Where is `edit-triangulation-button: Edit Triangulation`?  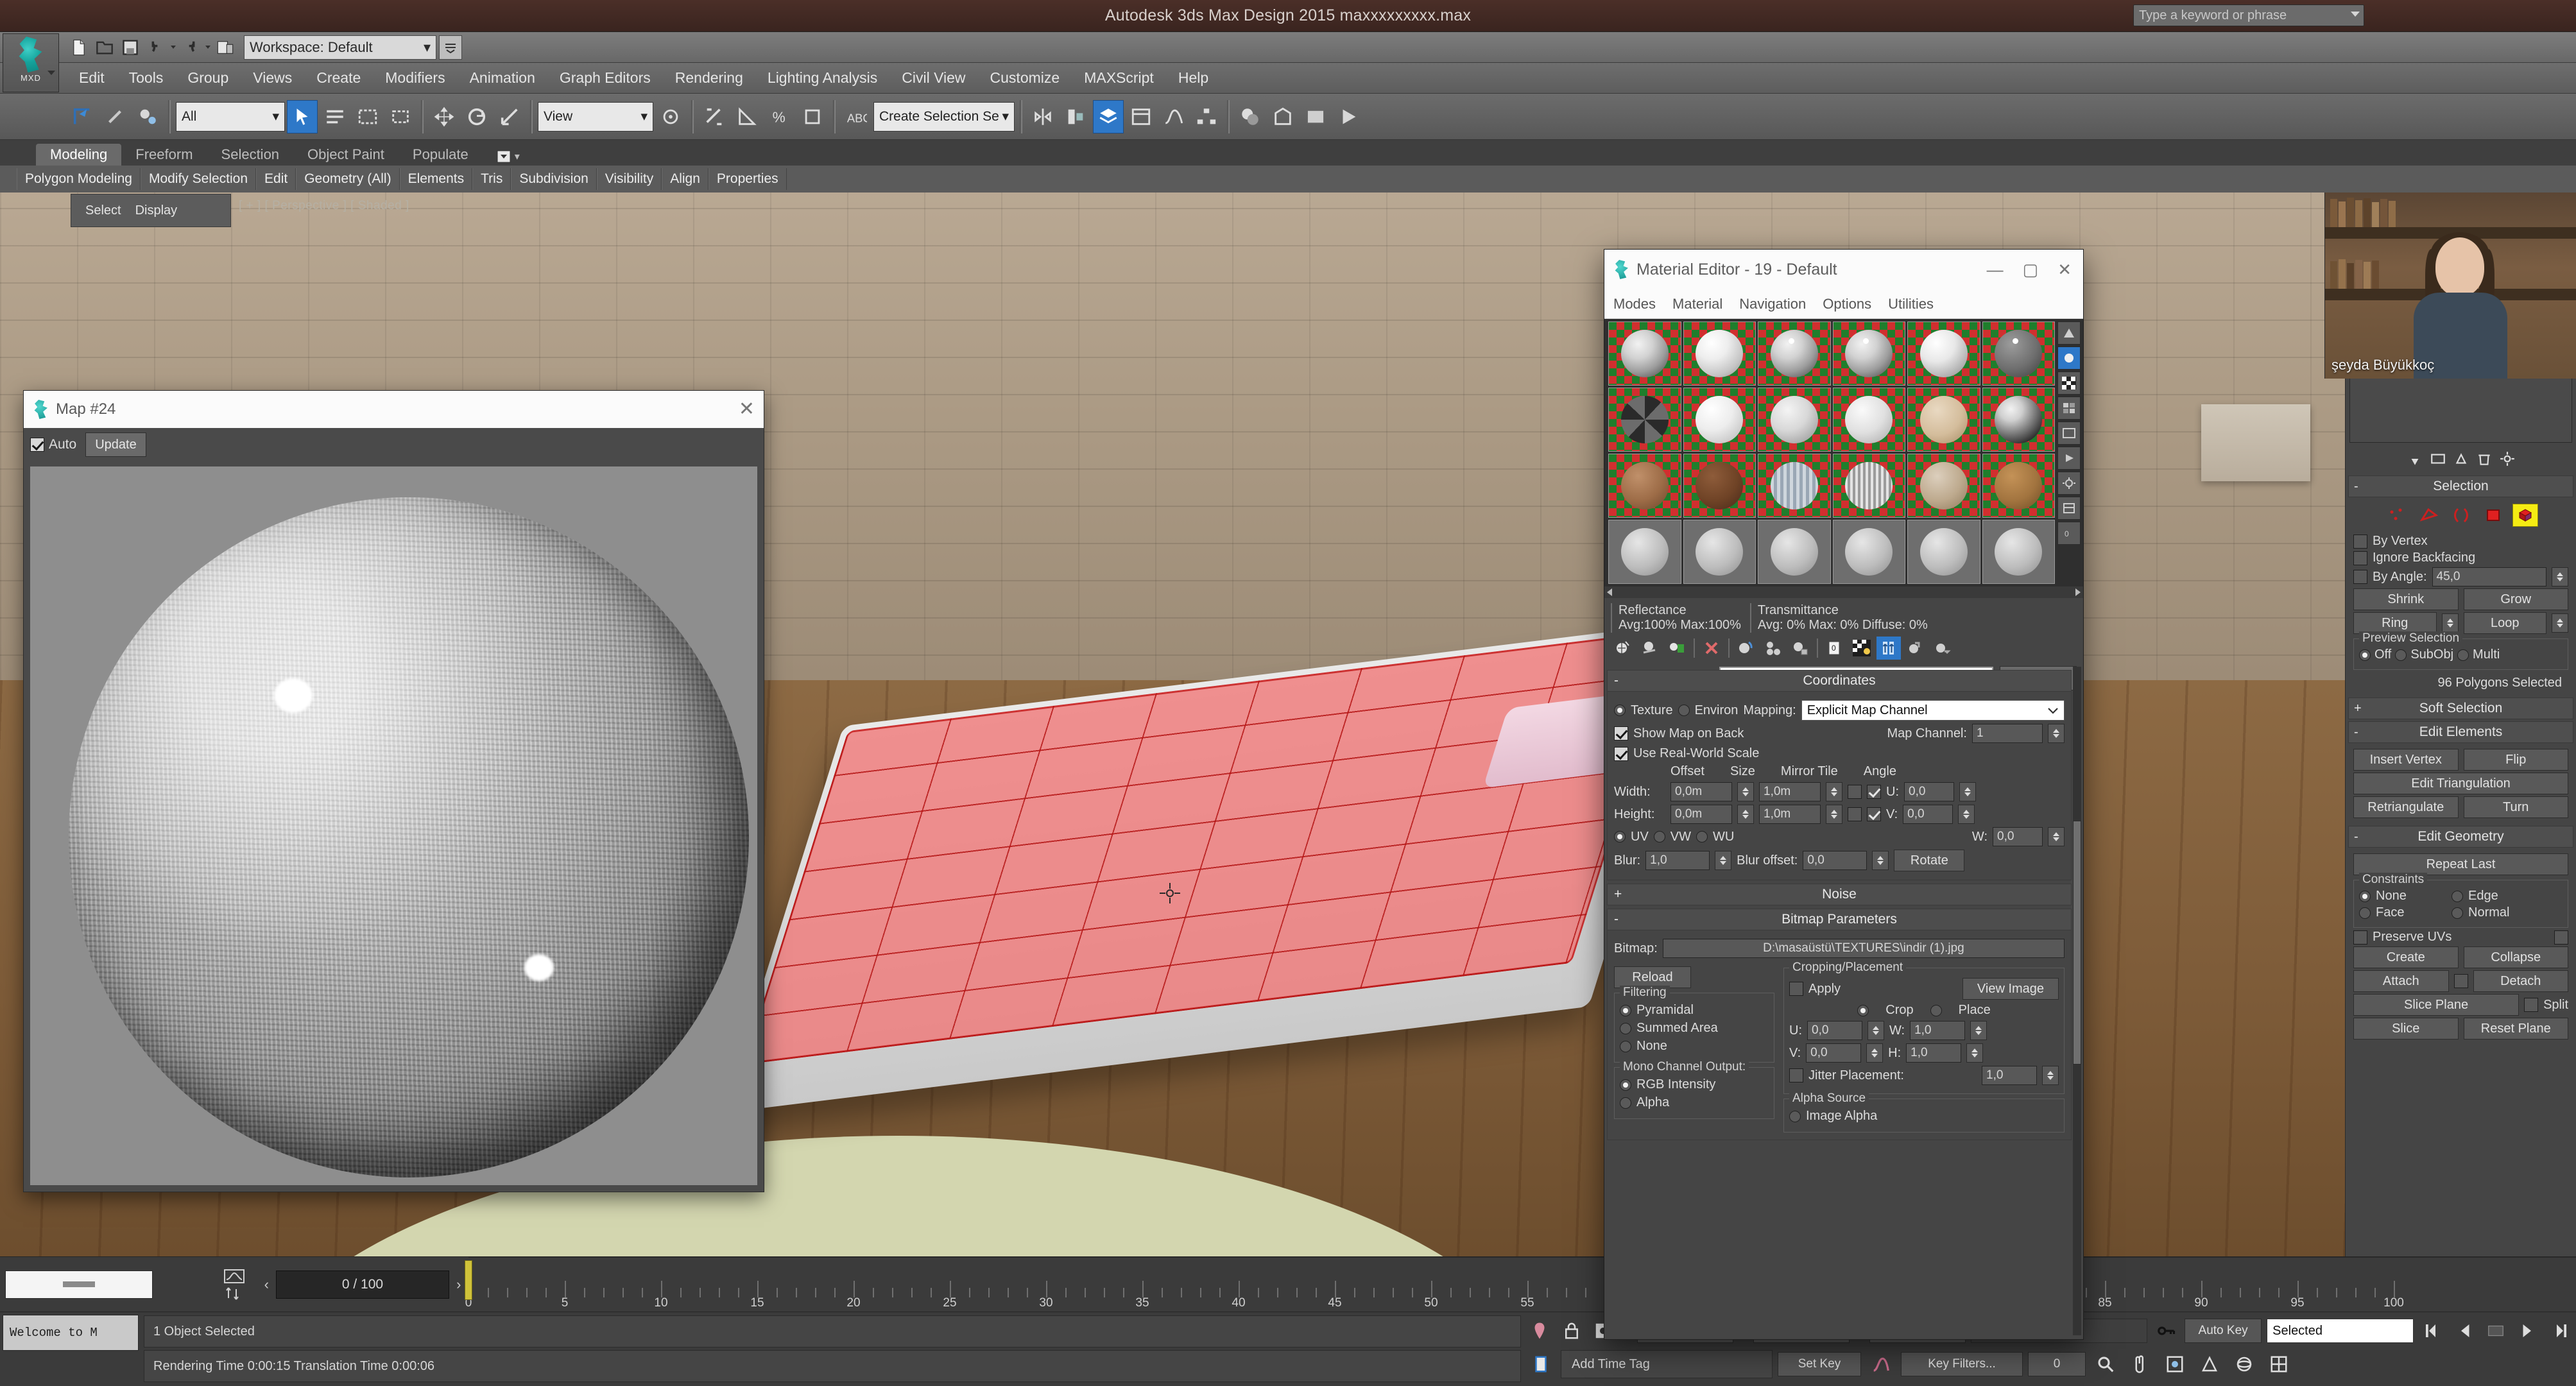
edit-triangulation-button: Edit Triangulation is located at coordinates (2460, 784).